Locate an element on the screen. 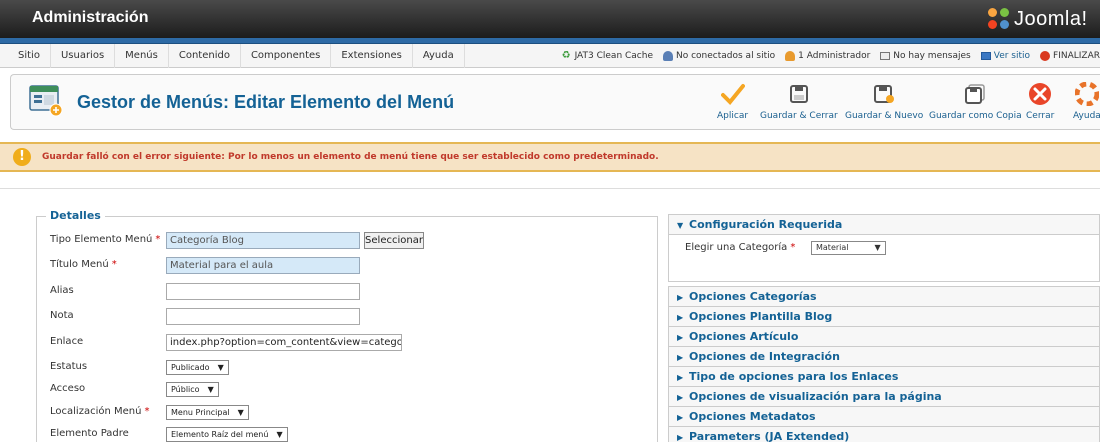  field-access: Acceso Público ▼ is located at coordinates (350, 390).